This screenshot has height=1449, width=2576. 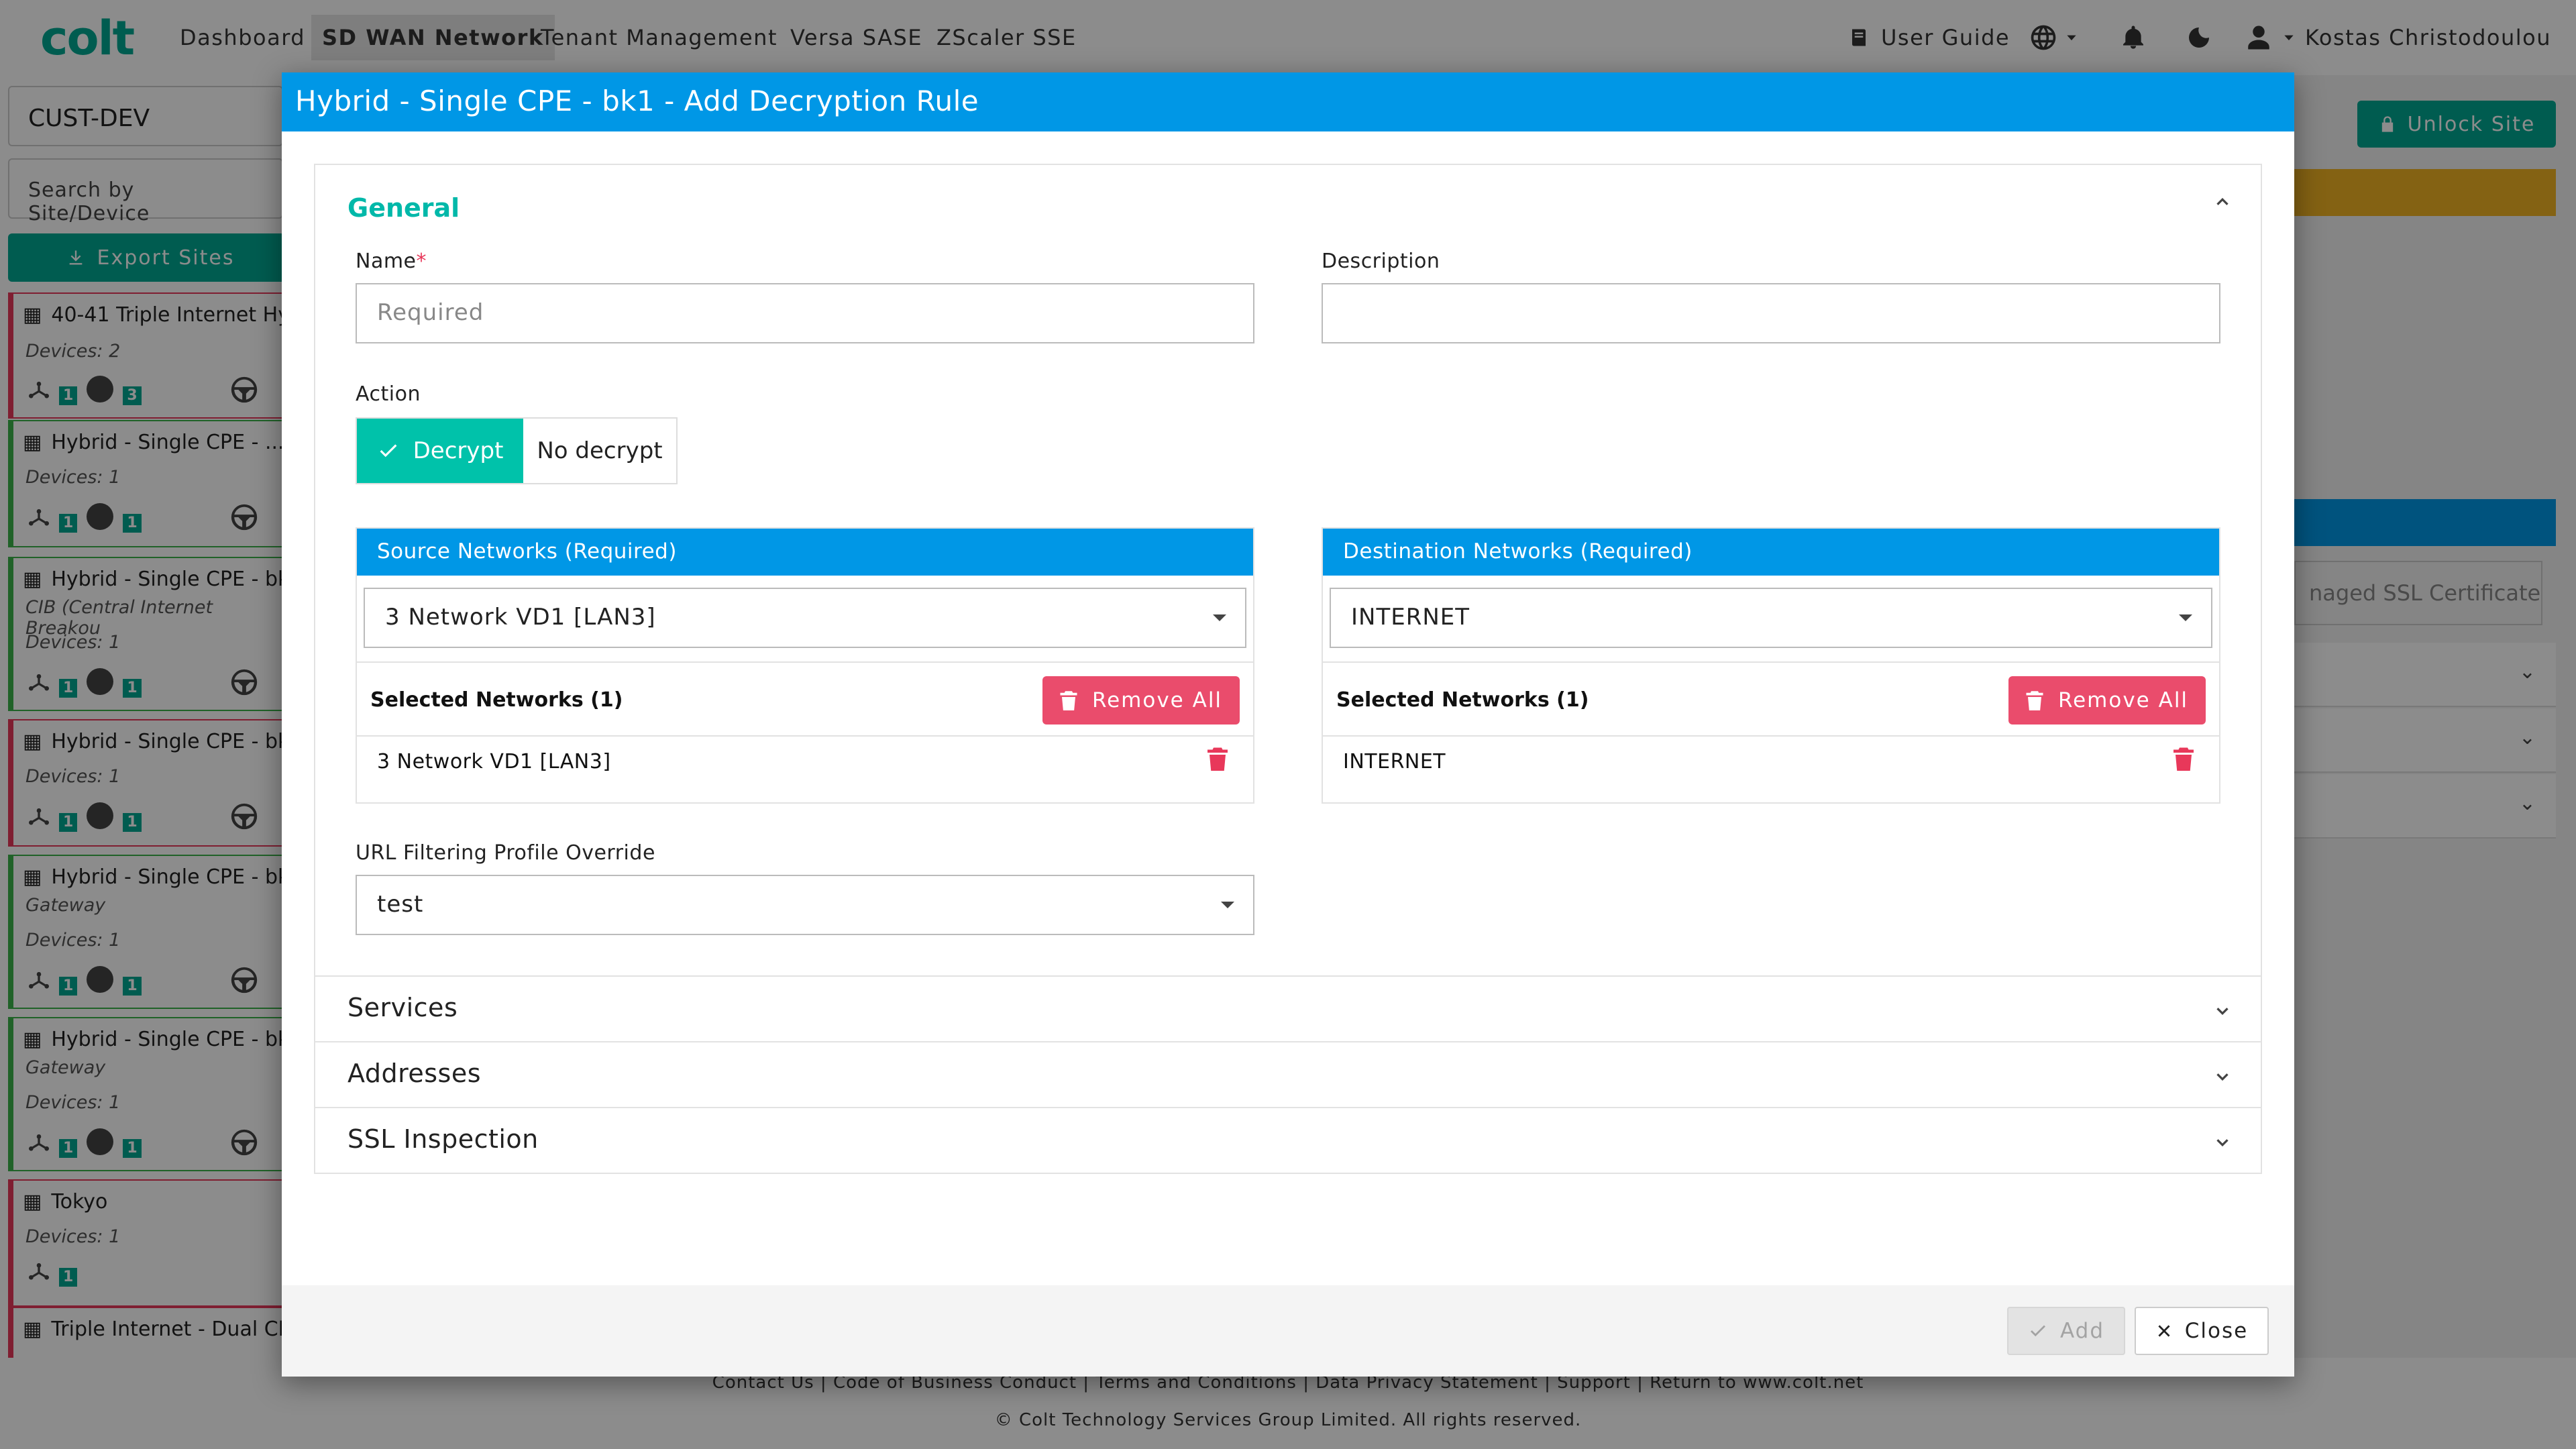 I want to click on destination-network-select: INTERNET, so click(x=1771, y=618).